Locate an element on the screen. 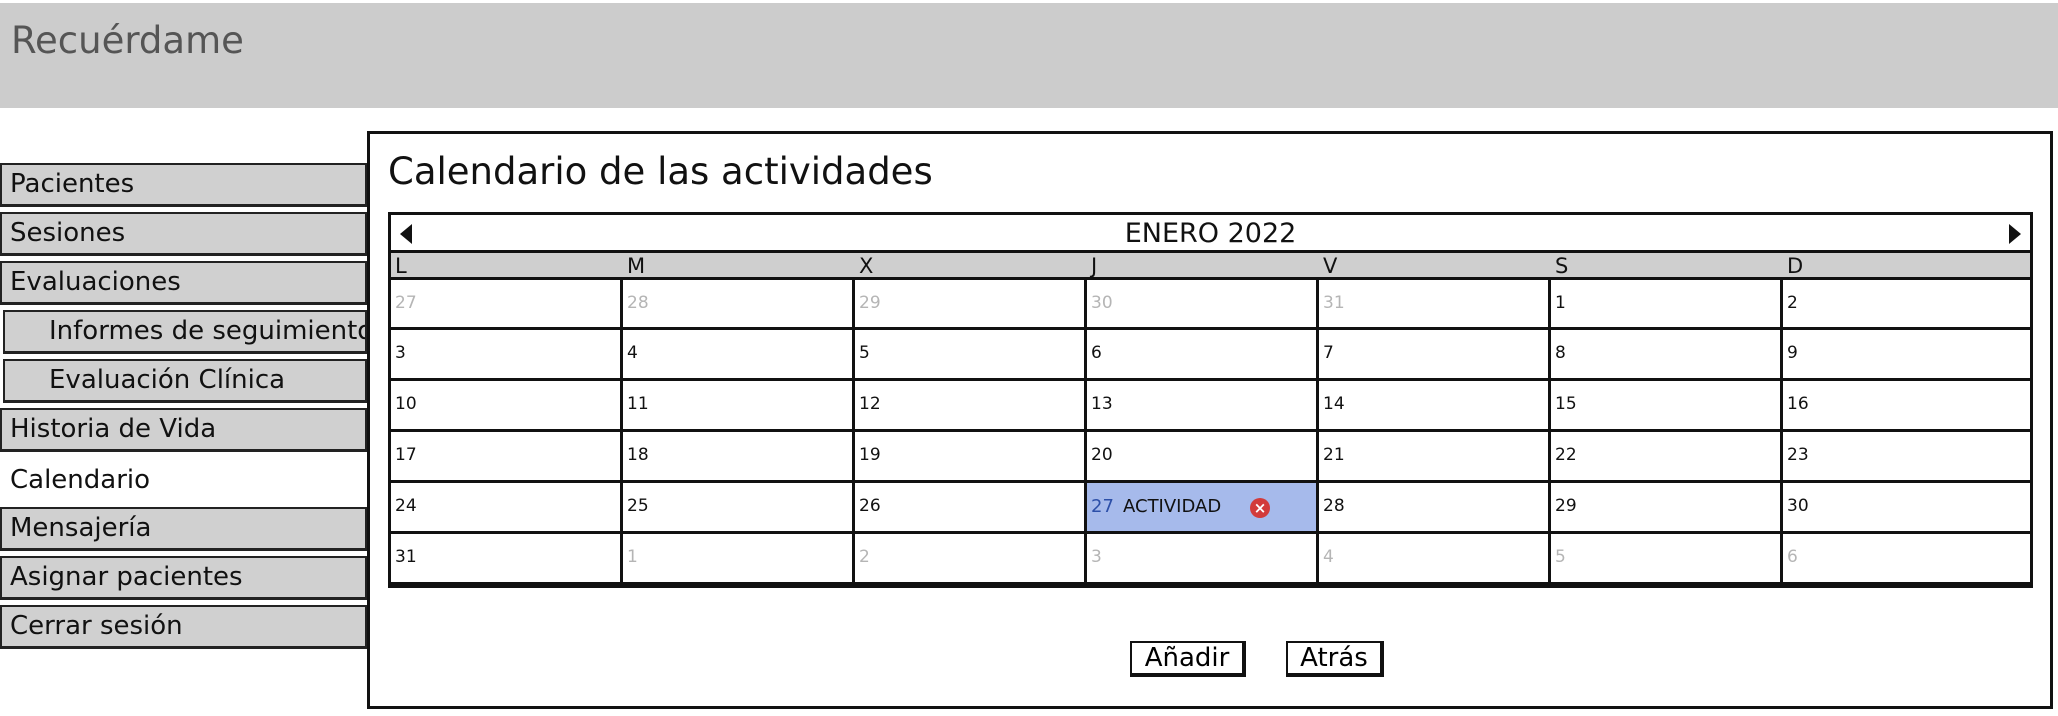  day-number: 14 is located at coordinates (1334, 404).